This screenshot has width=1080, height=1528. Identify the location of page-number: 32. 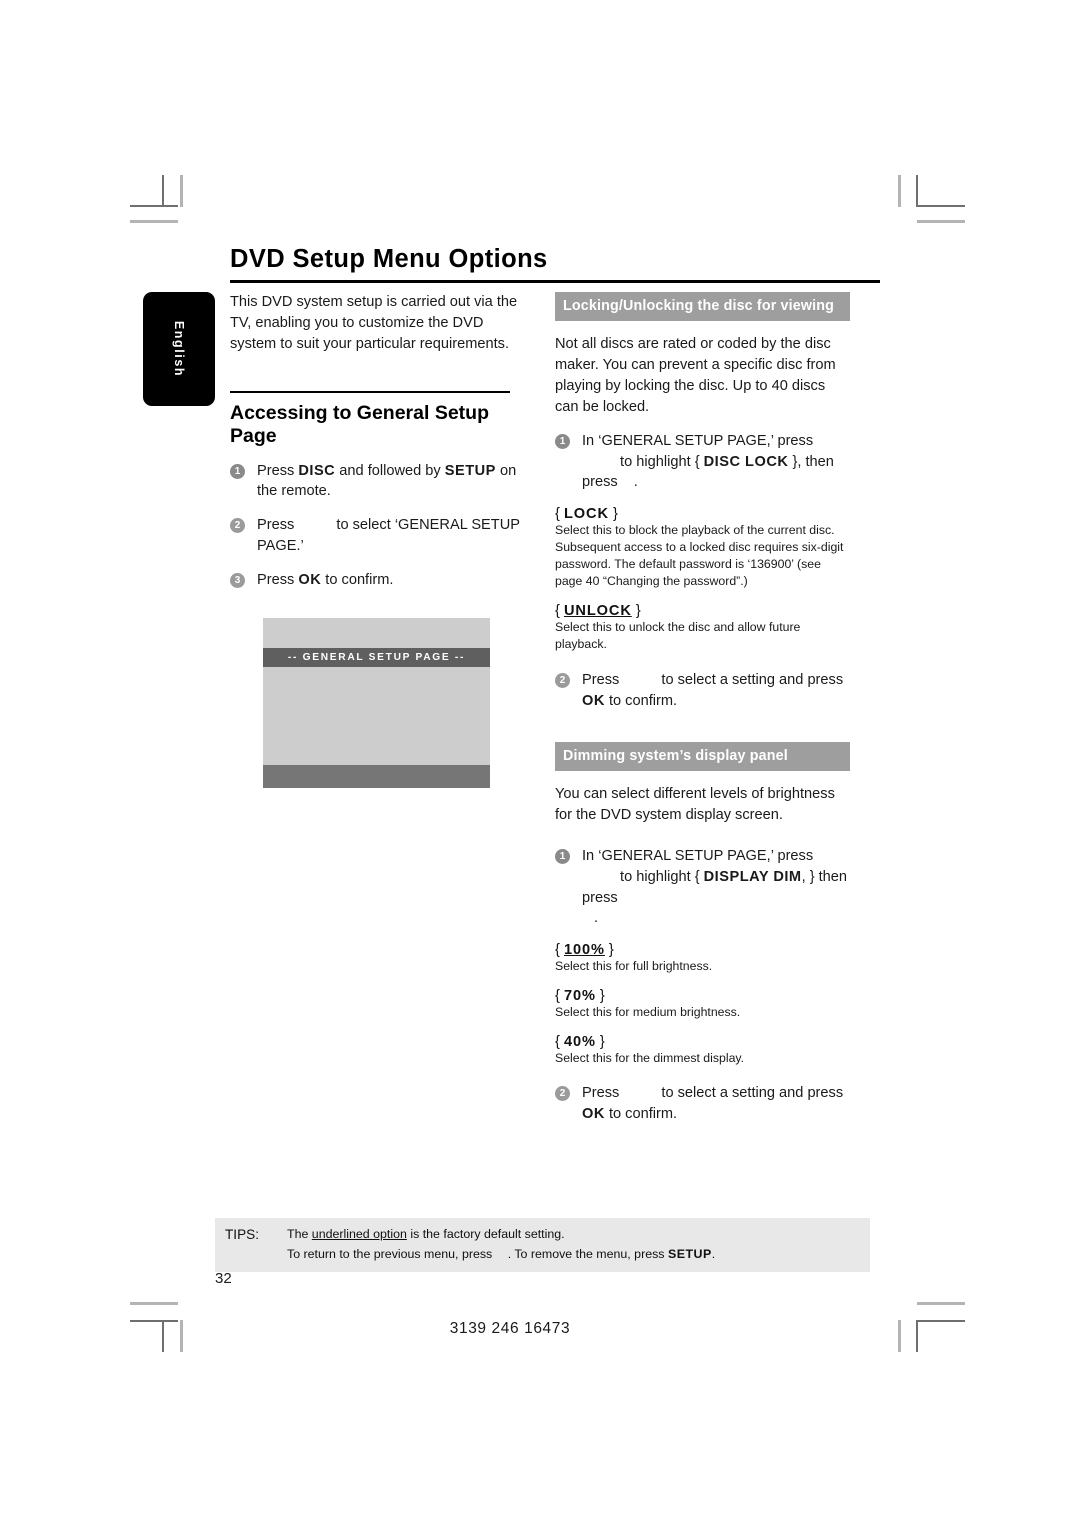
(223, 1278).